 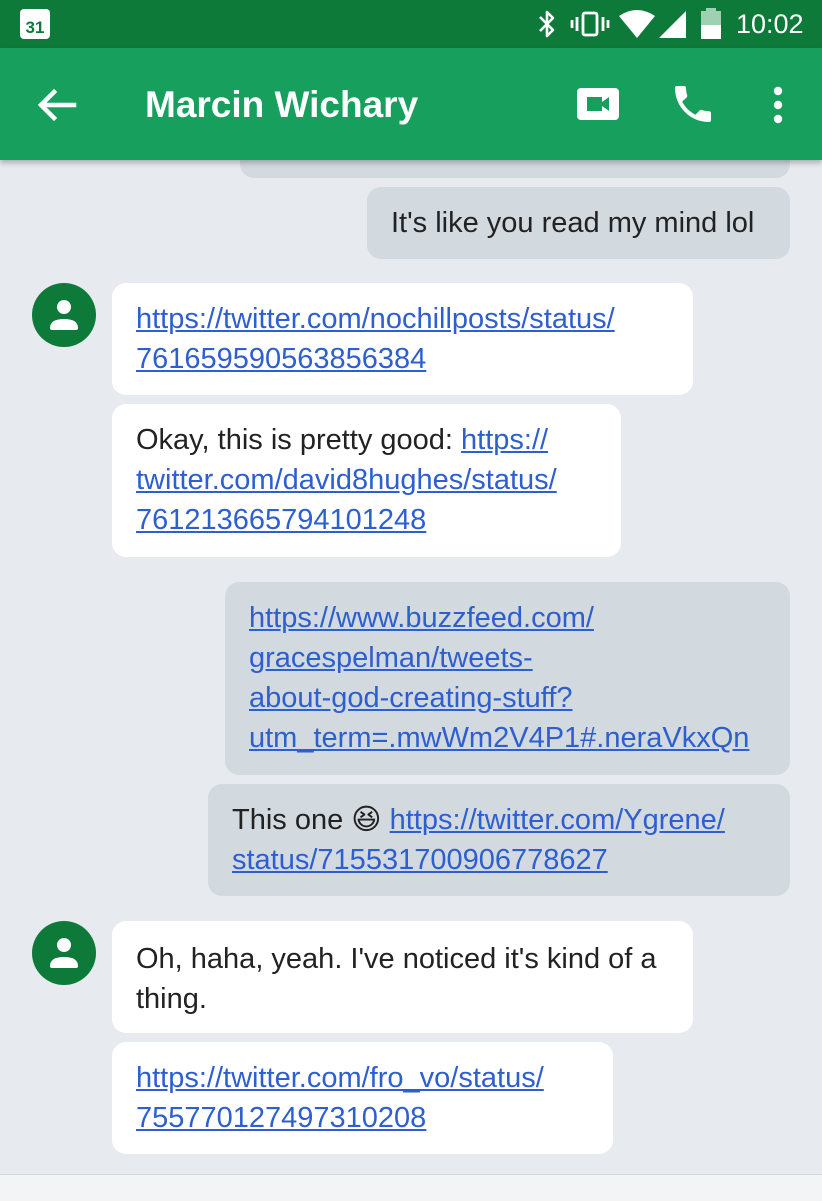 What do you see at coordinates (281, 1118) in the screenshot?
I see `message-link: 755770127497310208` at bounding box center [281, 1118].